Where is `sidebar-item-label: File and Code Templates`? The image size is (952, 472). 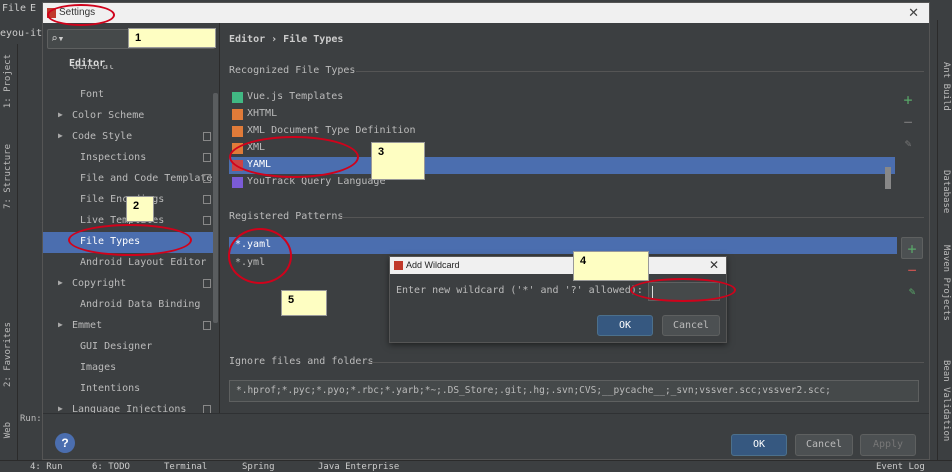 sidebar-item-label: File and Code Templates is located at coordinates (146, 178).